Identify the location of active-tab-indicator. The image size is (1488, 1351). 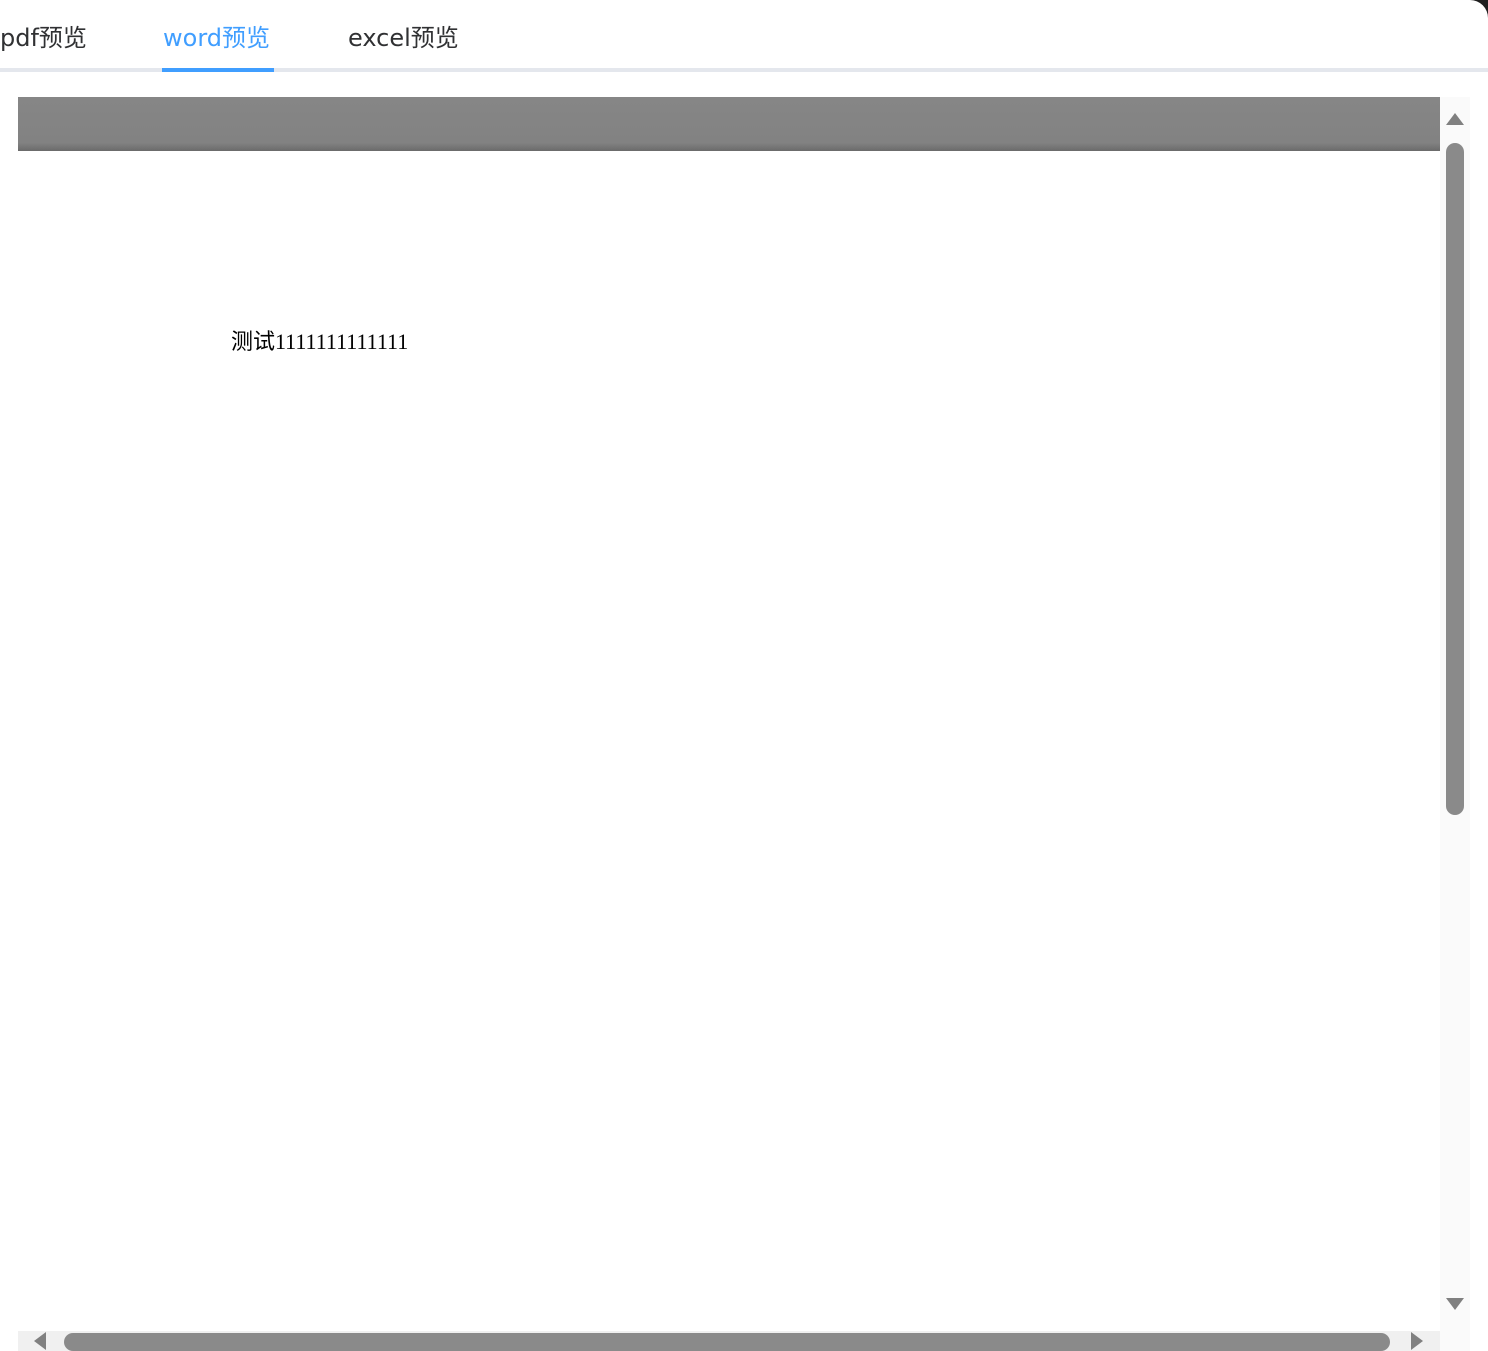
(218, 70).